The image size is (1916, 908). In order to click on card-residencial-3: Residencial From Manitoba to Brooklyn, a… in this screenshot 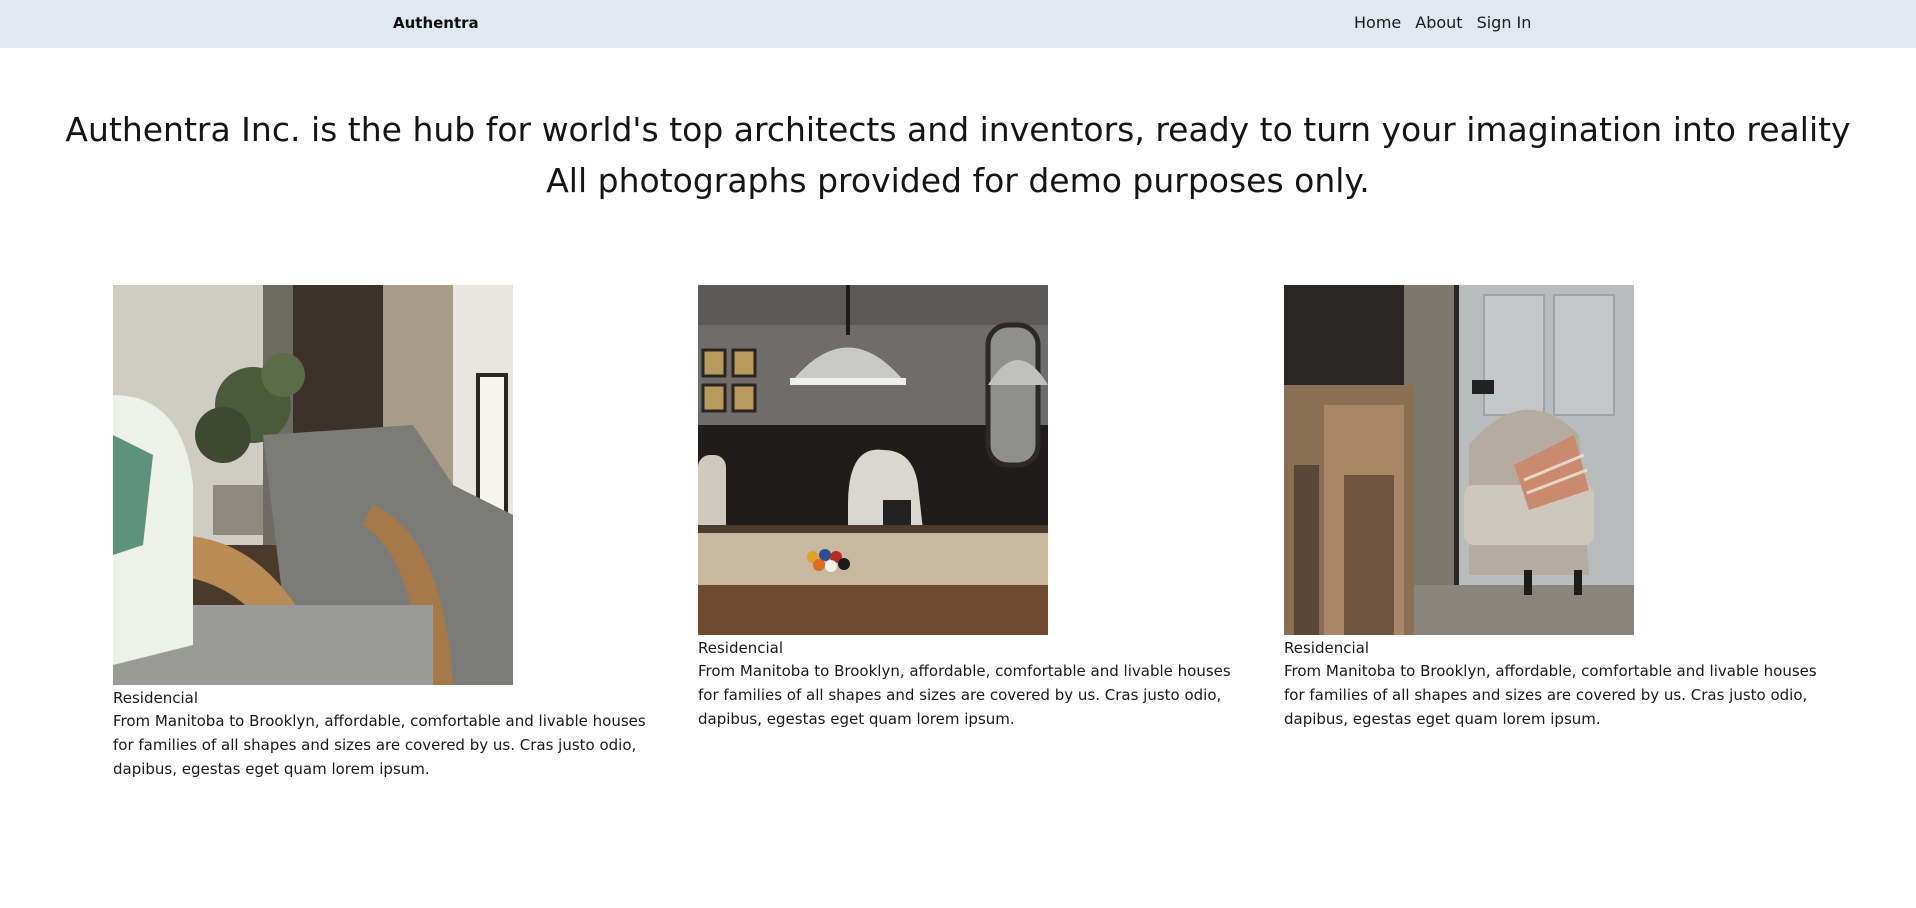, I will do `click(1556, 508)`.